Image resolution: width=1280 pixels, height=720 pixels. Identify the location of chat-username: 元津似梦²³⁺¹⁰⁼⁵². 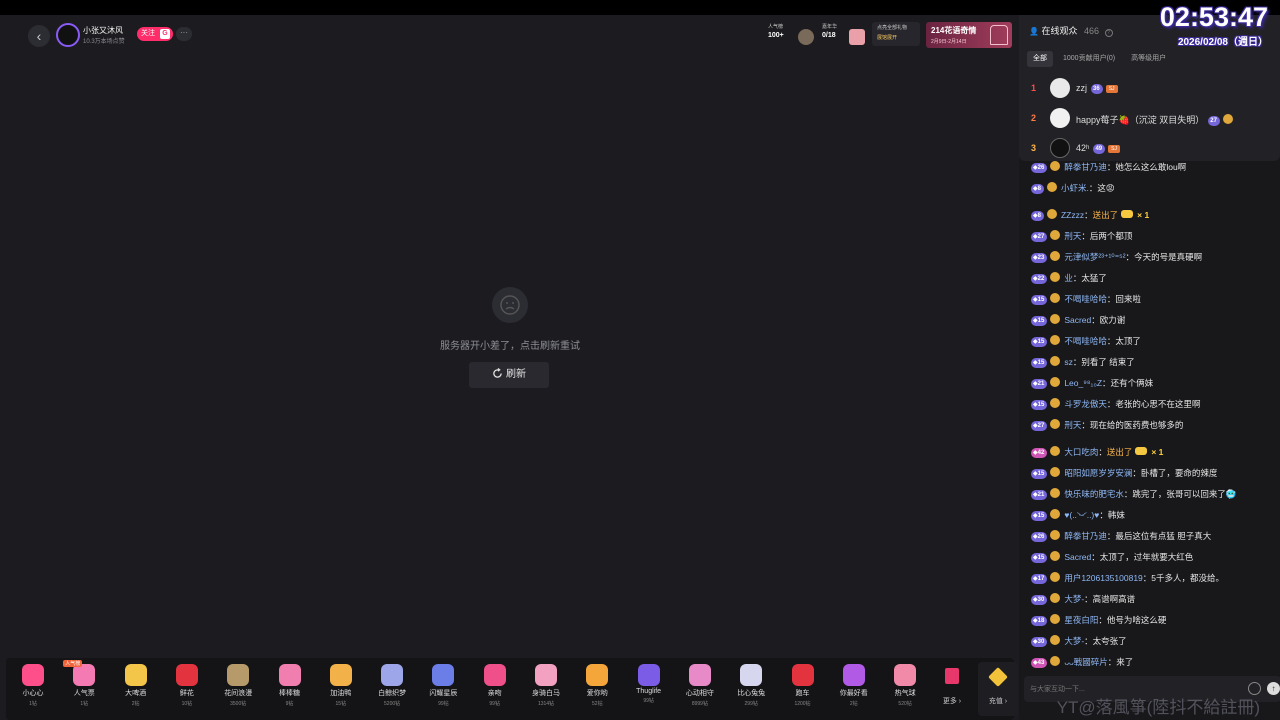
(1094, 257).